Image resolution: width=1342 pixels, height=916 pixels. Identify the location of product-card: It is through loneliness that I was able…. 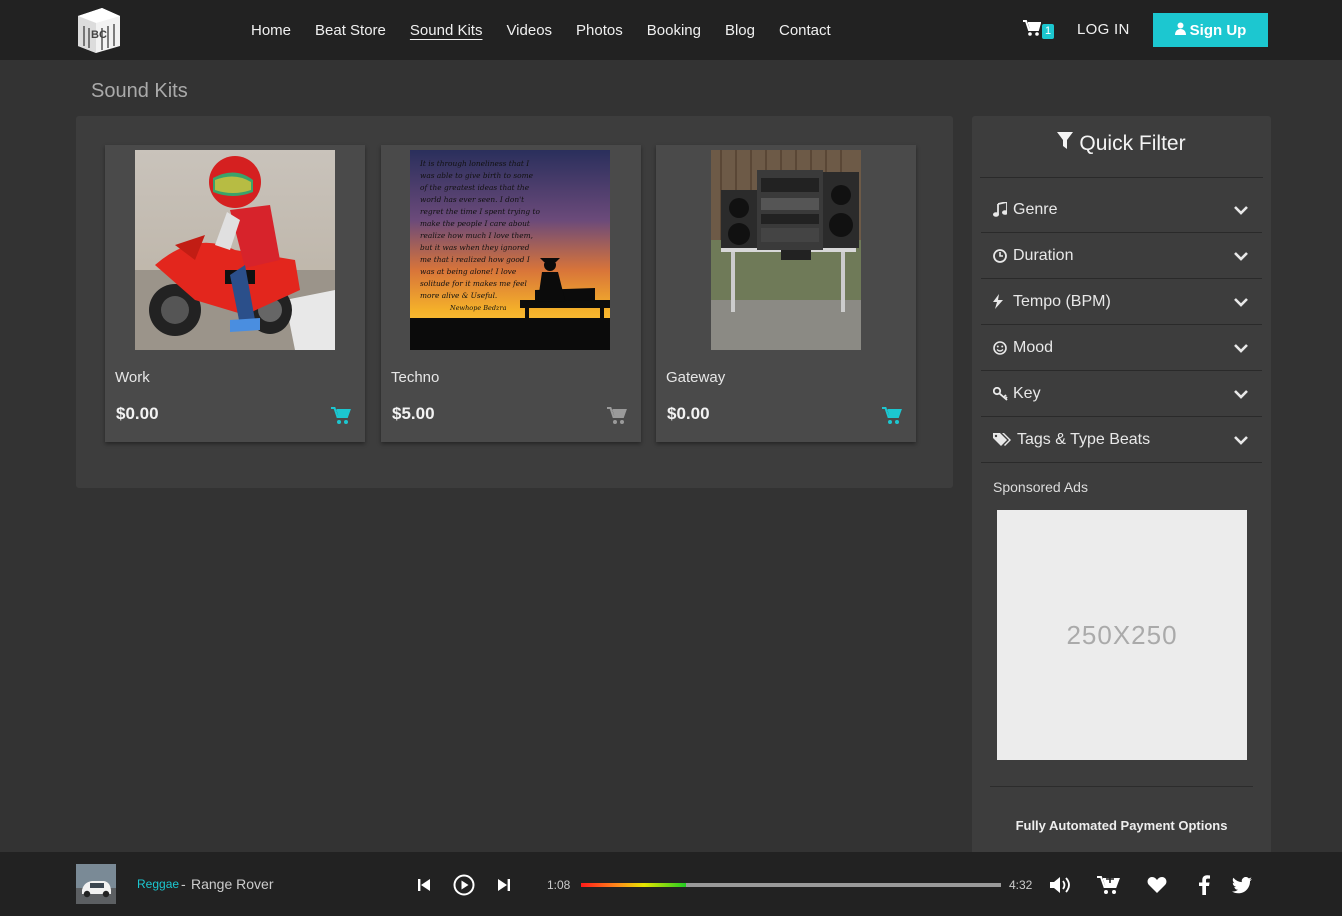
(511, 293).